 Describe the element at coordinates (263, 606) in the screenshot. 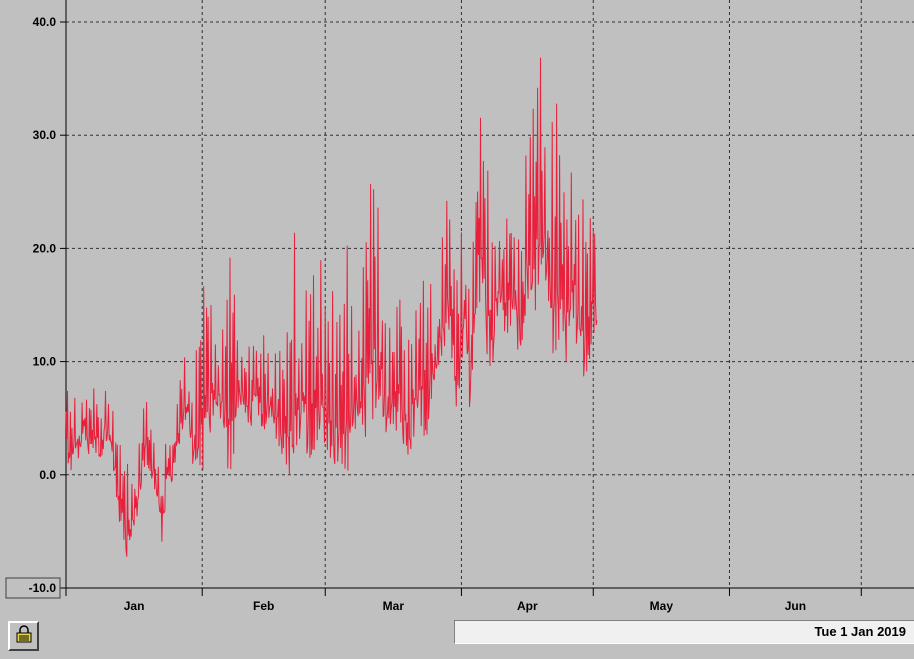

I see `x-tick-label: Feb` at that location.